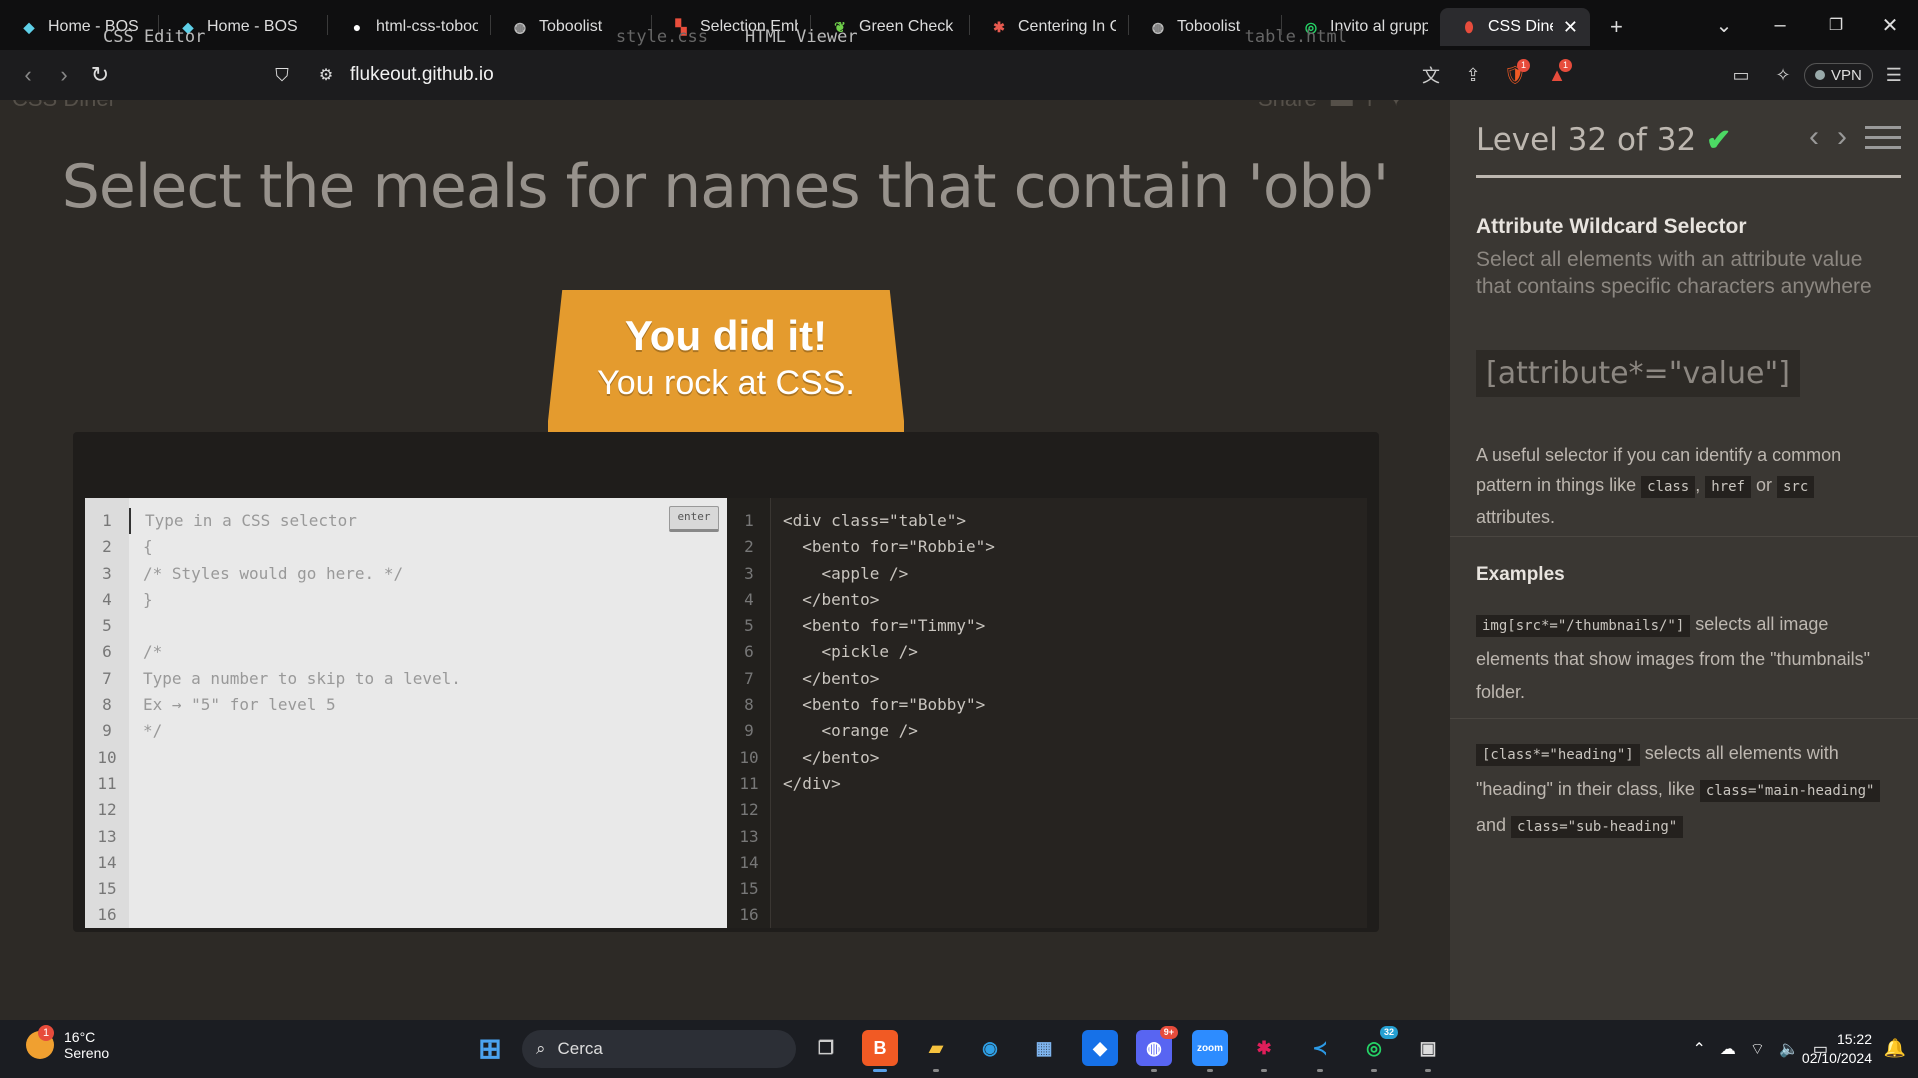 This screenshot has width=1918, height=1078. What do you see at coordinates (107, 731) in the screenshot?
I see `line-number: 9` at bounding box center [107, 731].